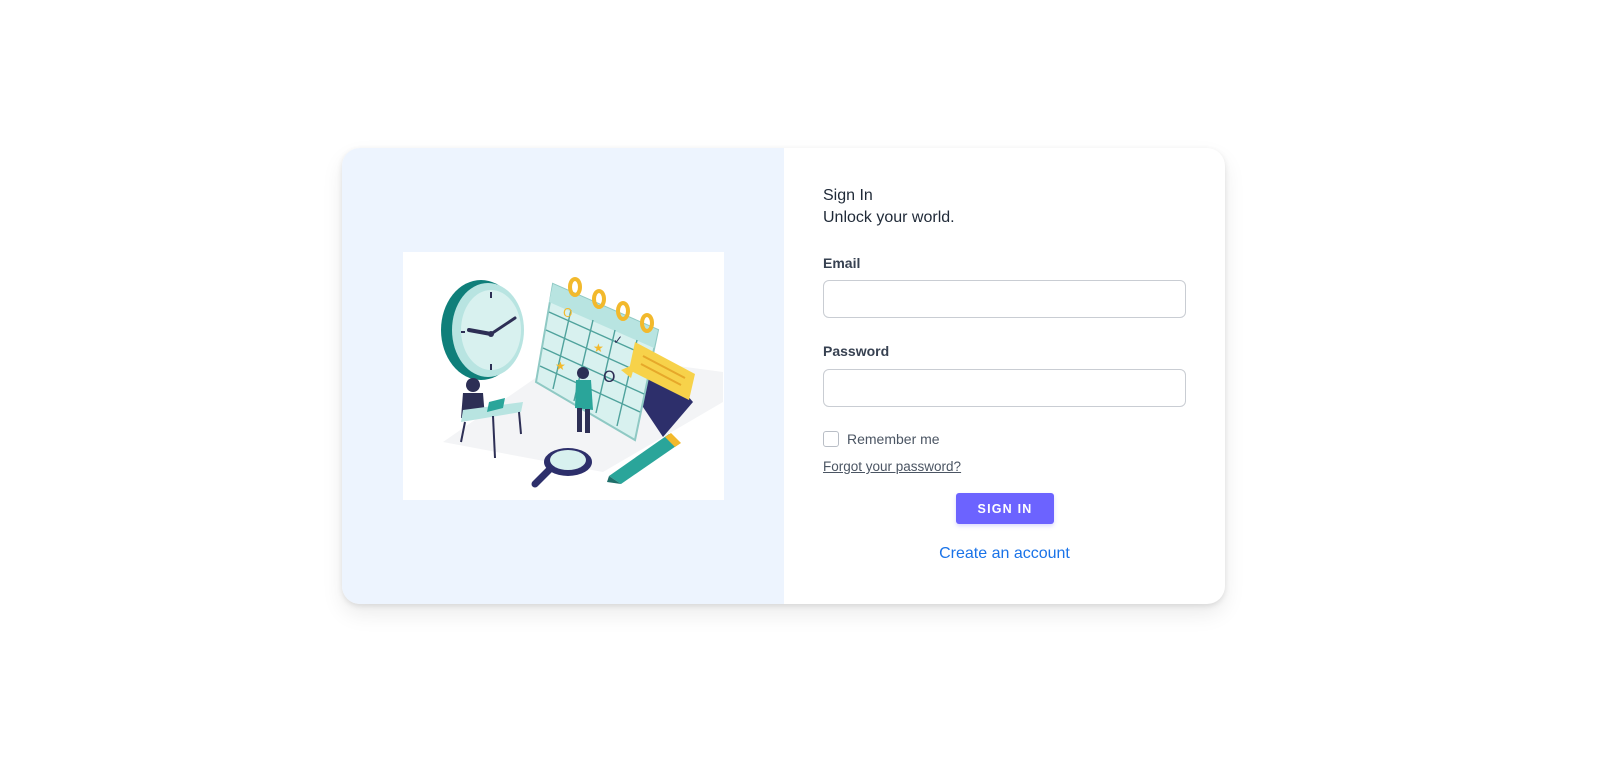  Describe the element at coordinates (893, 439) in the screenshot. I see `remember-me-label: Remember me` at that location.